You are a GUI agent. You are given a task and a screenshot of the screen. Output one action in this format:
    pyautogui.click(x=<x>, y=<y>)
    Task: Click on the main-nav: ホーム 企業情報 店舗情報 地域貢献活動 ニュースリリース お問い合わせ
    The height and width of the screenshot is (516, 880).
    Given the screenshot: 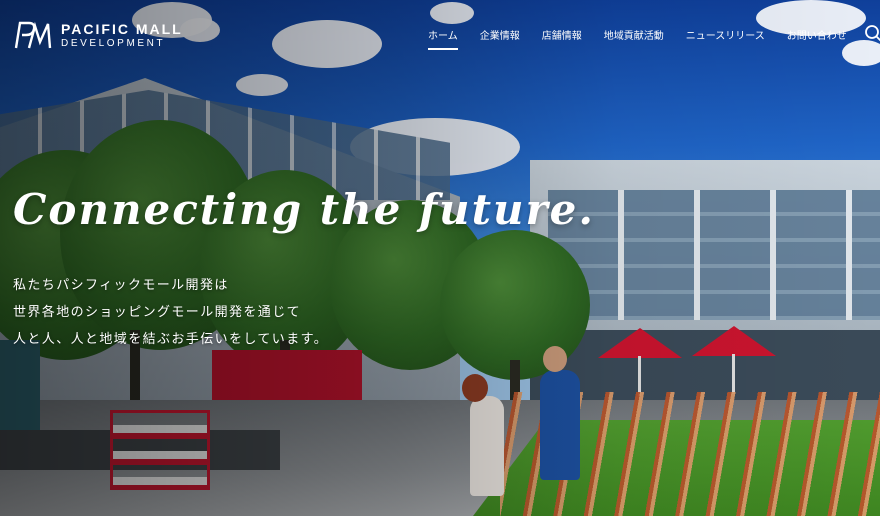 What is the action you would take?
    pyautogui.click(x=637, y=38)
    